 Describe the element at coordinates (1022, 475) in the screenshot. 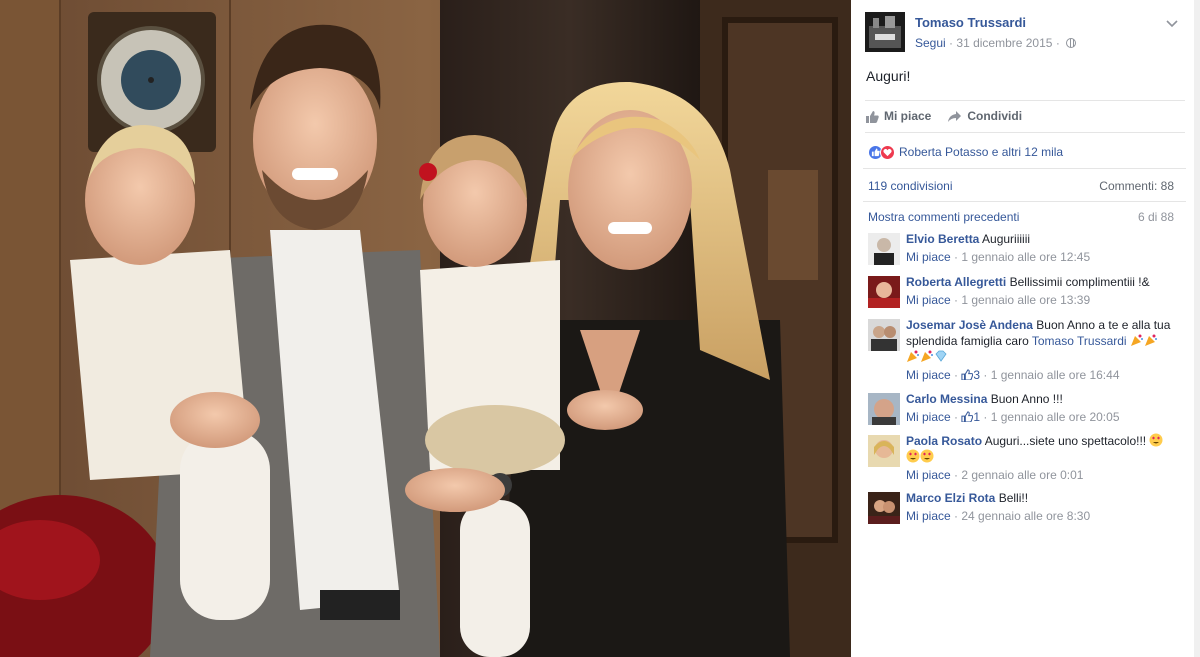

I see `comment-timestamp: 2 gennaio alle ore 0:01` at that location.